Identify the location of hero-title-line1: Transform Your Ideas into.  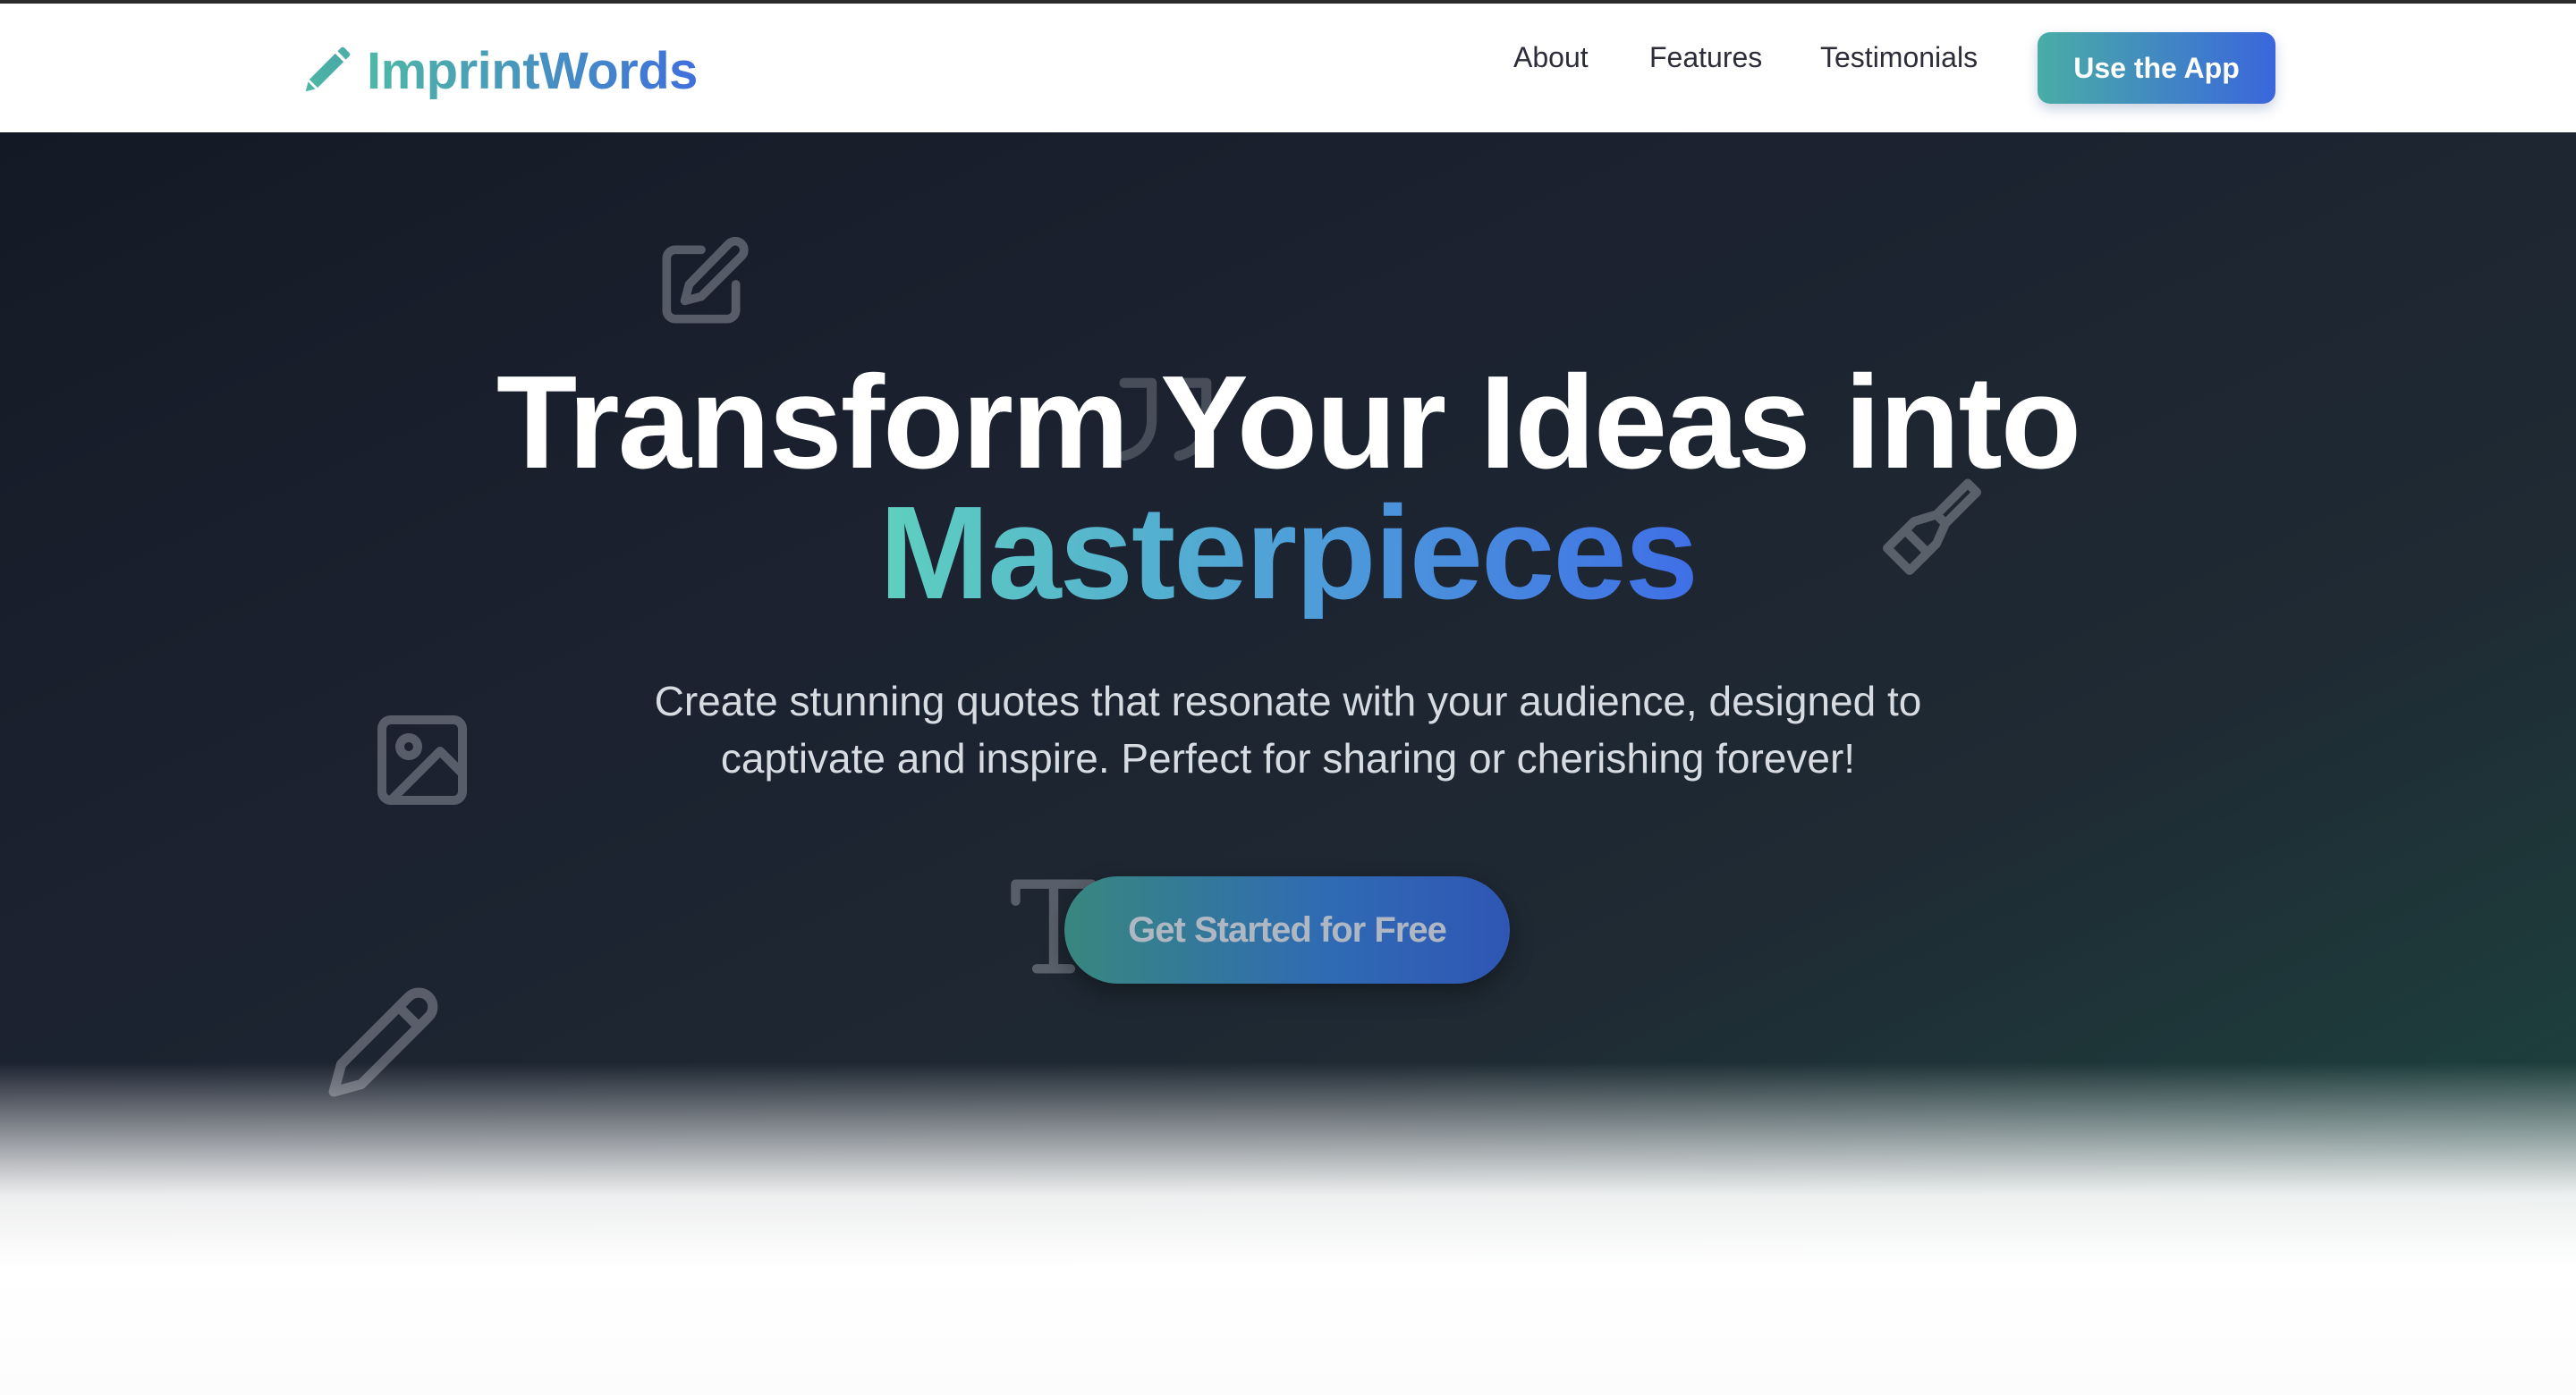
(1288, 422).